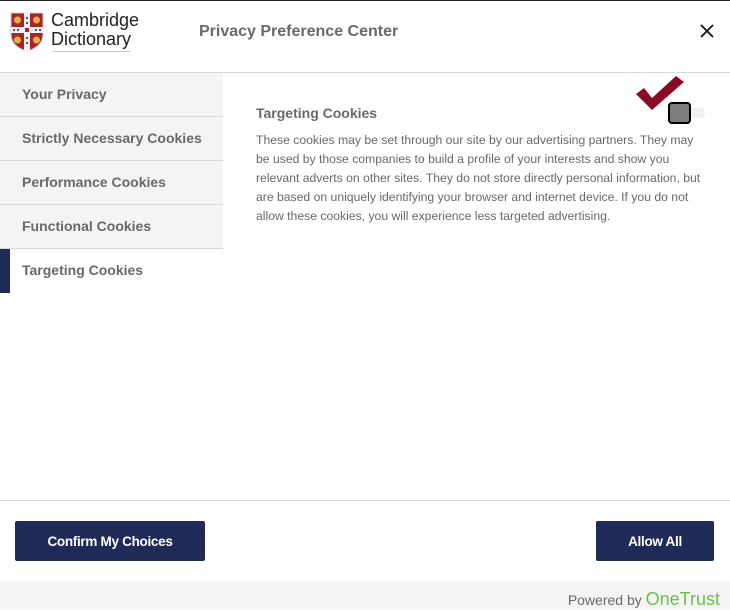  I want to click on powered-by-label: Powered by, so click(604, 600).